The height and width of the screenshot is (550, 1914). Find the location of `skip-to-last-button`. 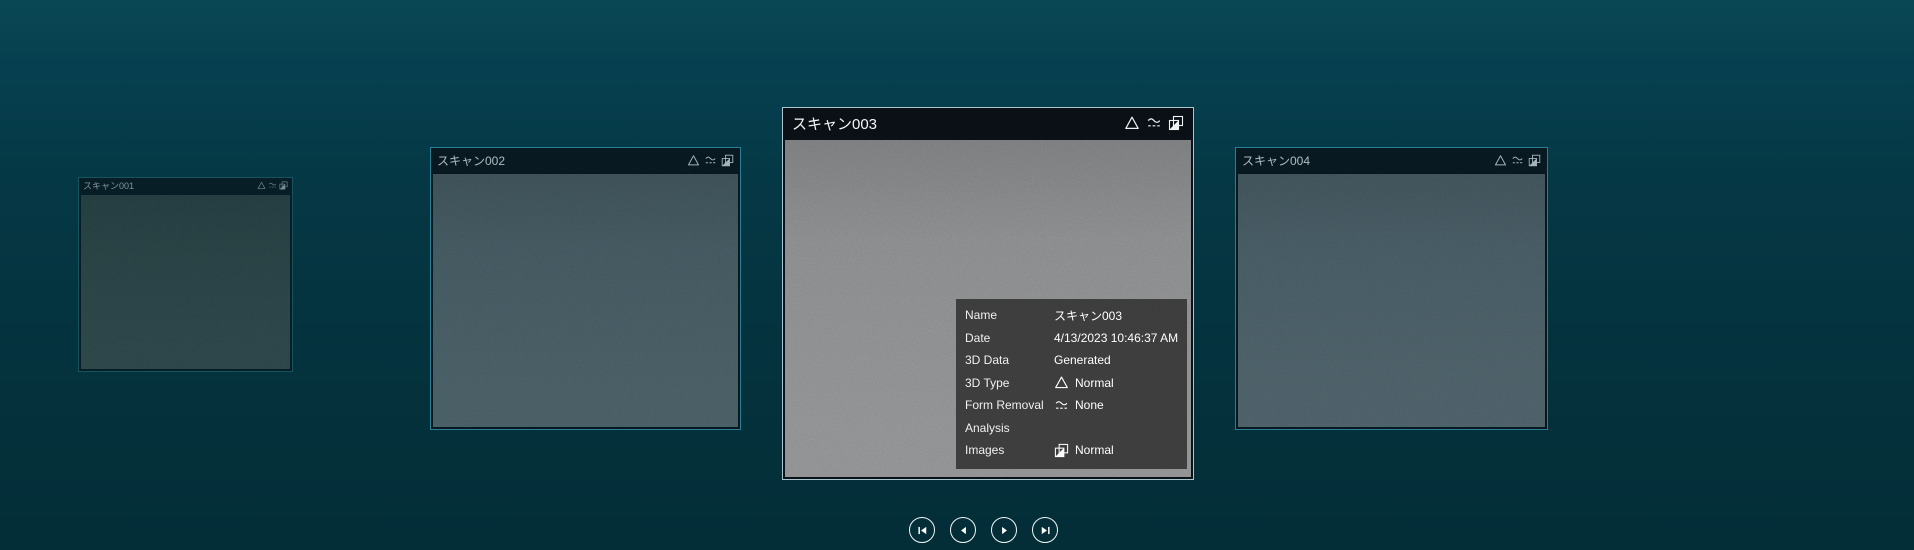

skip-to-last-button is located at coordinates (1045, 530).